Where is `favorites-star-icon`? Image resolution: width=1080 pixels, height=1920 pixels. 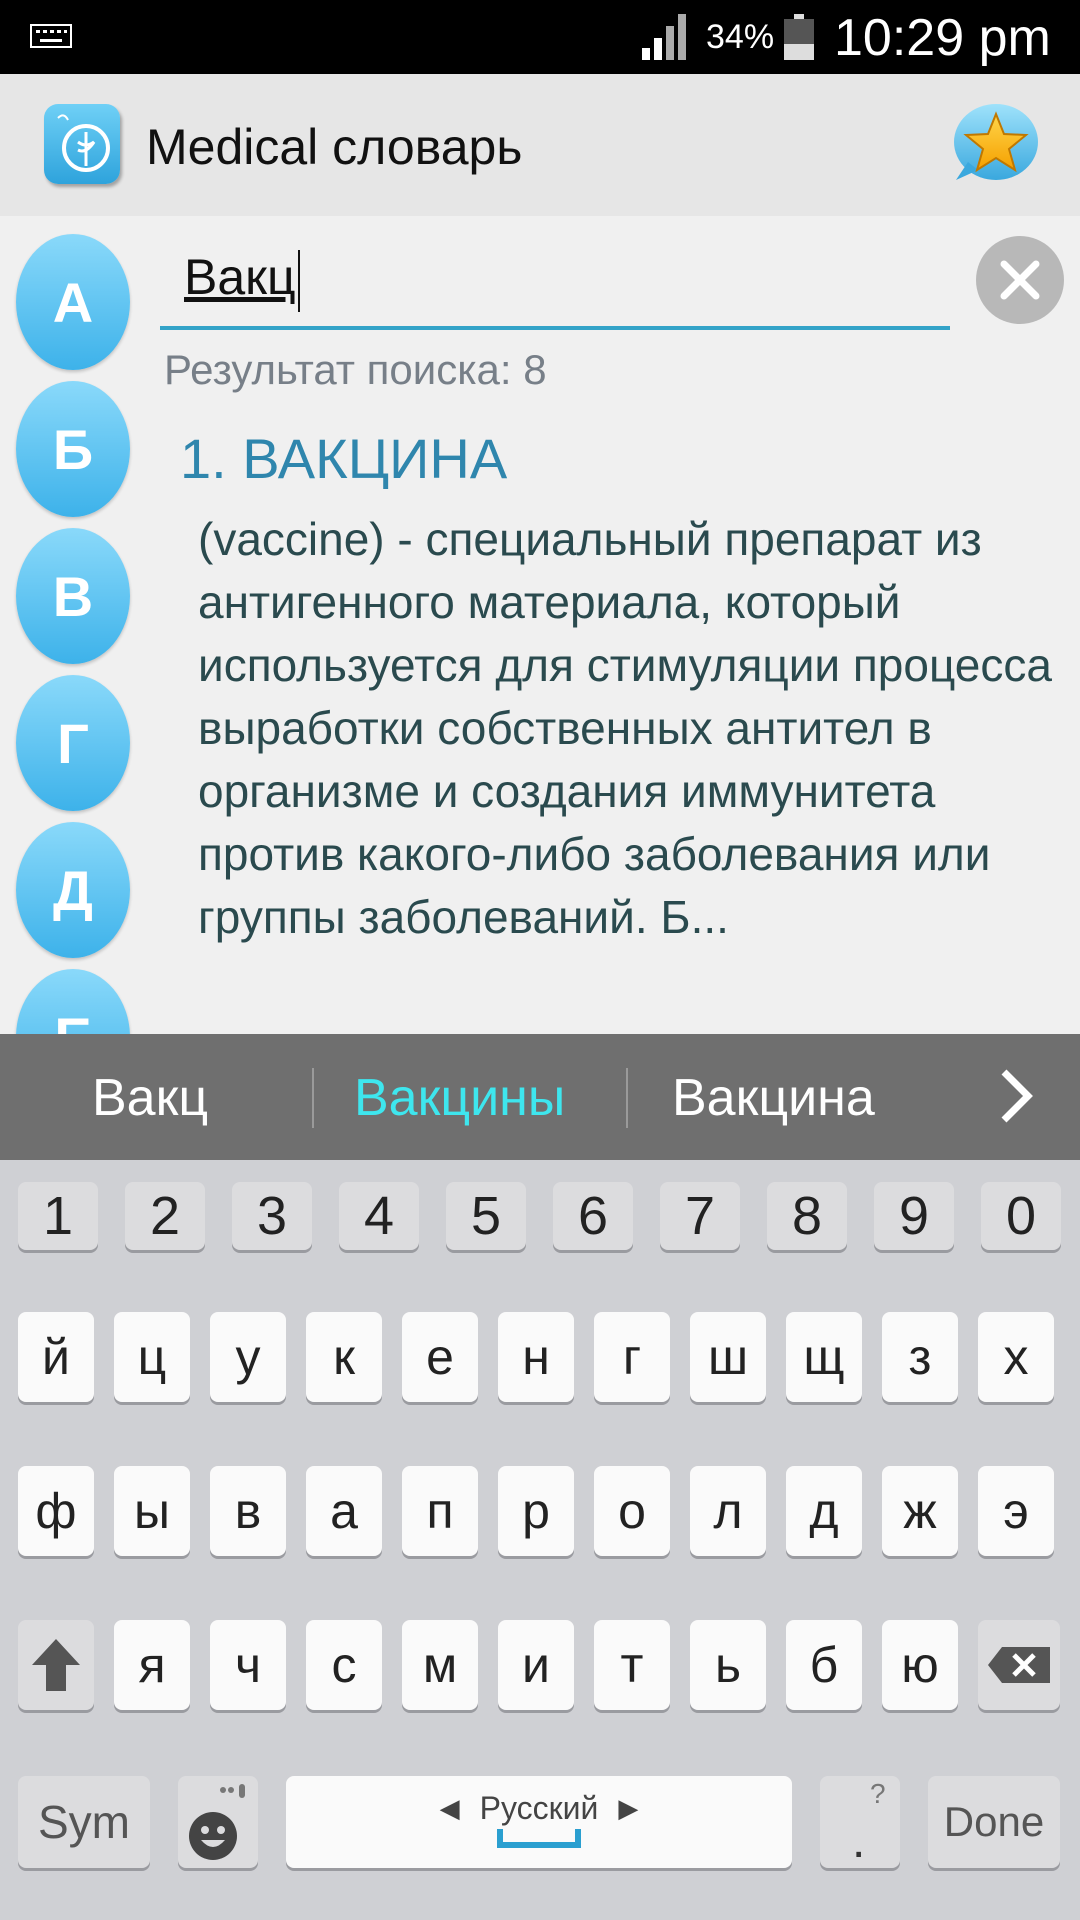
favorites-star-icon is located at coordinates (994, 144).